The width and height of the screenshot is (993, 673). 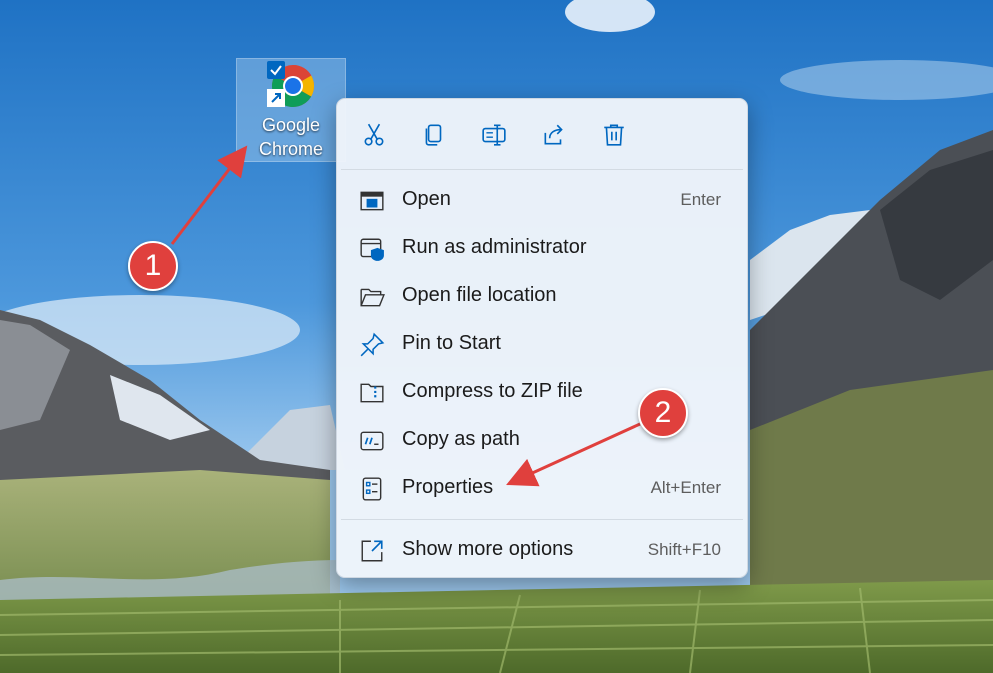 What do you see at coordinates (291, 149) in the screenshot?
I see `desktop-icon-label-line2: Chrome` at bounding box center [291, 149].